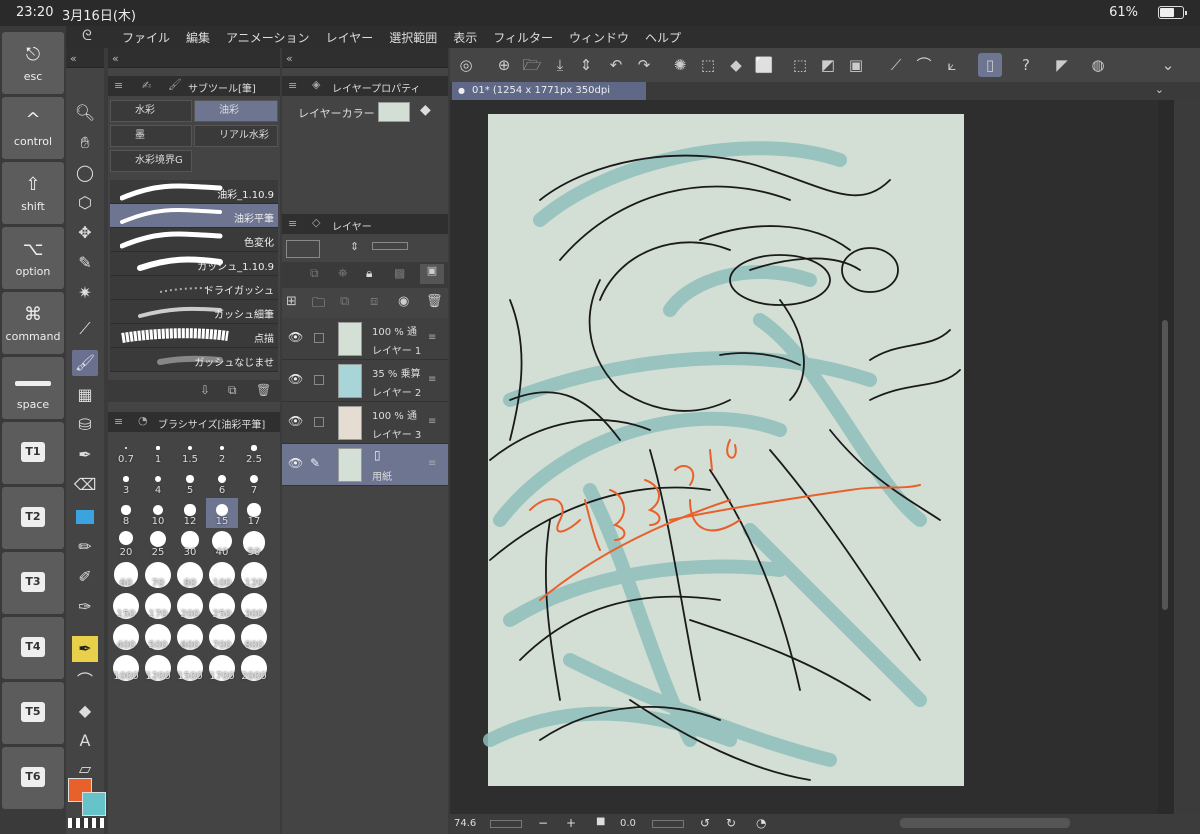 The image size is (1200, 834). What do you see at coordinates (87, 36) in the screenshot?
I see `app-logo-icon: ᘓ` at bounding box center [87, 36].